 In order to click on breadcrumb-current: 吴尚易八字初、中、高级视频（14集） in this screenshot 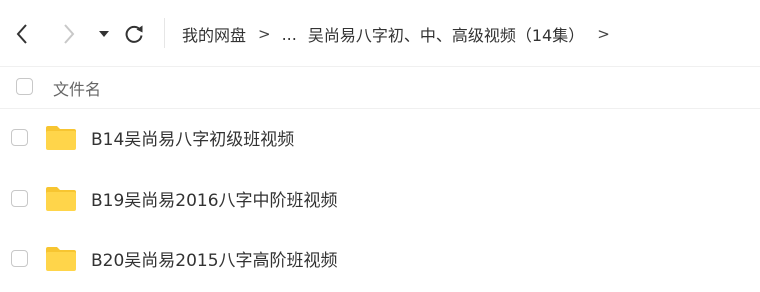, I will do `click(446, 34)`.